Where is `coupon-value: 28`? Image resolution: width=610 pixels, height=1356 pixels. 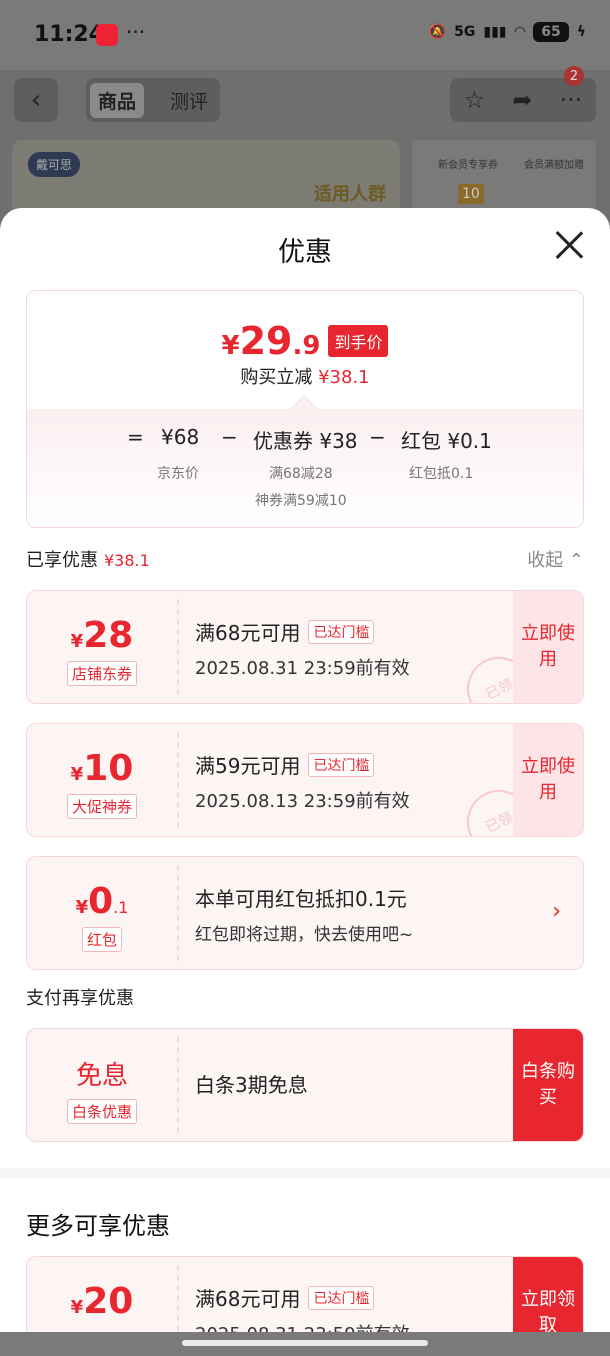 coupon-value: 28 is located at coordinates (108, 635).